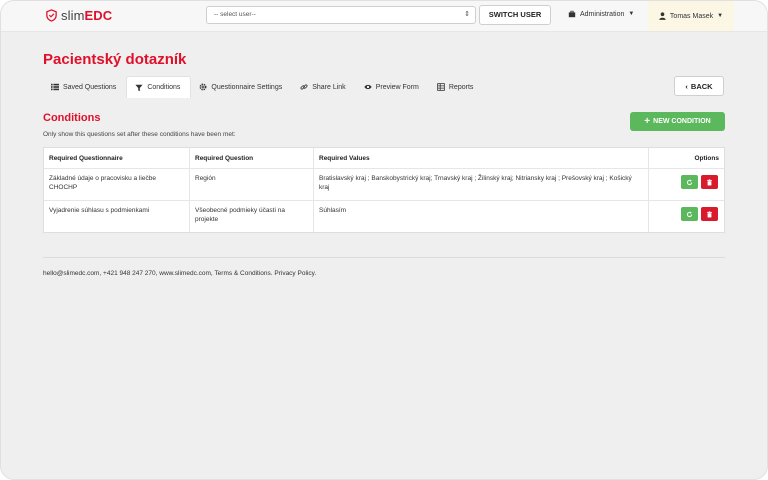 Image resolution: width=768 pixels, height=480 pixels. Describe the element at coordinates (686, 86) in the screenshot. I see `chevron-left-icon: ‹` at that location.